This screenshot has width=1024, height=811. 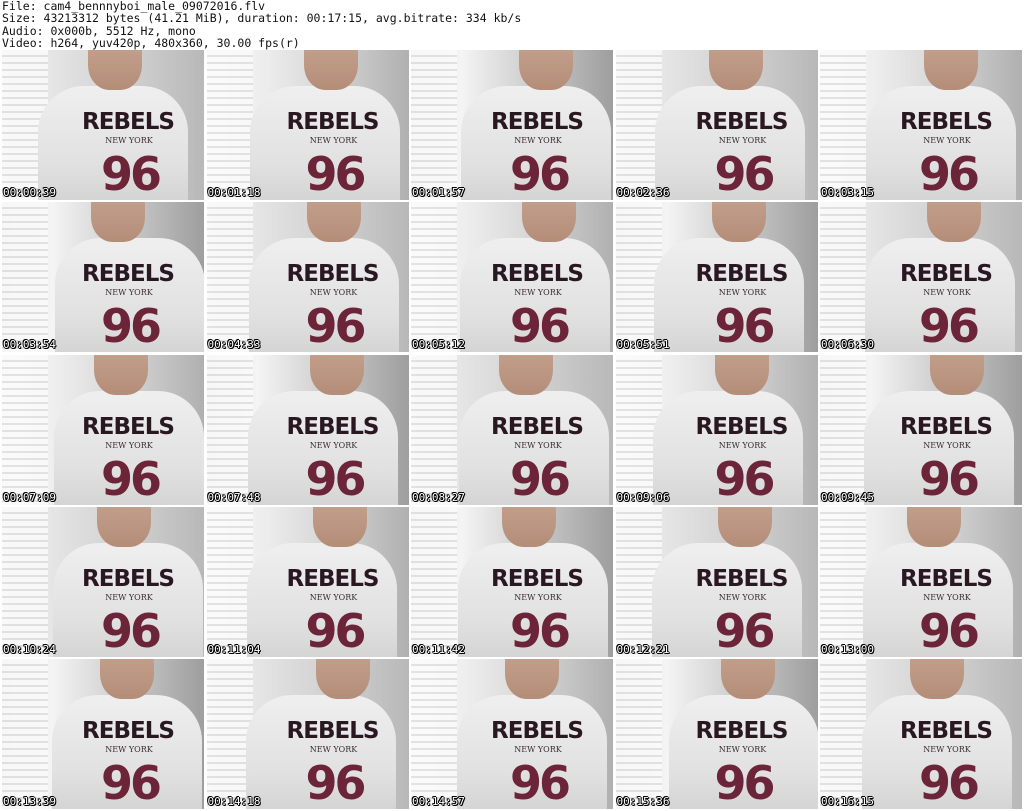 What do you see at coordinates (921, 277) in the screenshot?
I see `video-thumbnail: REBELS NEW YORK 96 00:06:30` at bounding box center [921, 277].